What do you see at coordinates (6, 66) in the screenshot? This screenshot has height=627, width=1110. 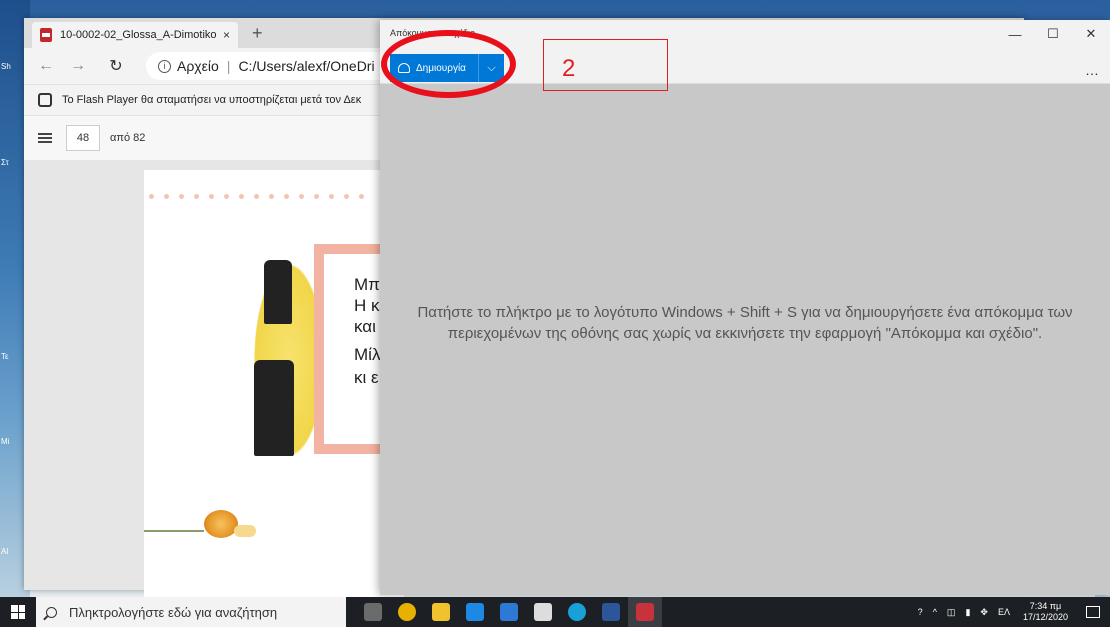 I see `desktop-icon-label: Sh` at bounding box center [6, 66].